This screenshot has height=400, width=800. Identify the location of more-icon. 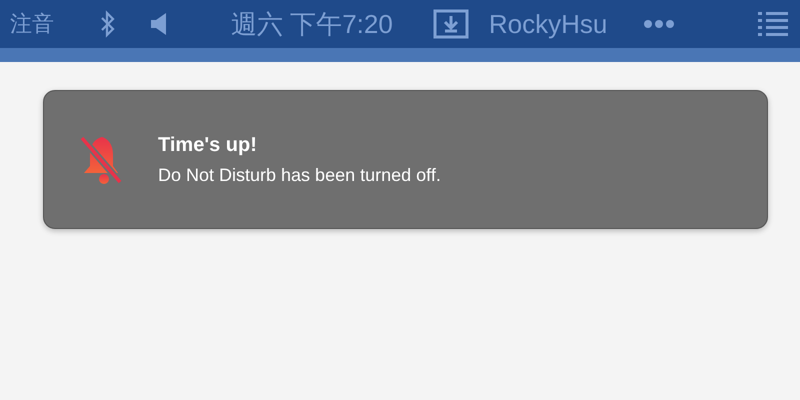
(659, 24).